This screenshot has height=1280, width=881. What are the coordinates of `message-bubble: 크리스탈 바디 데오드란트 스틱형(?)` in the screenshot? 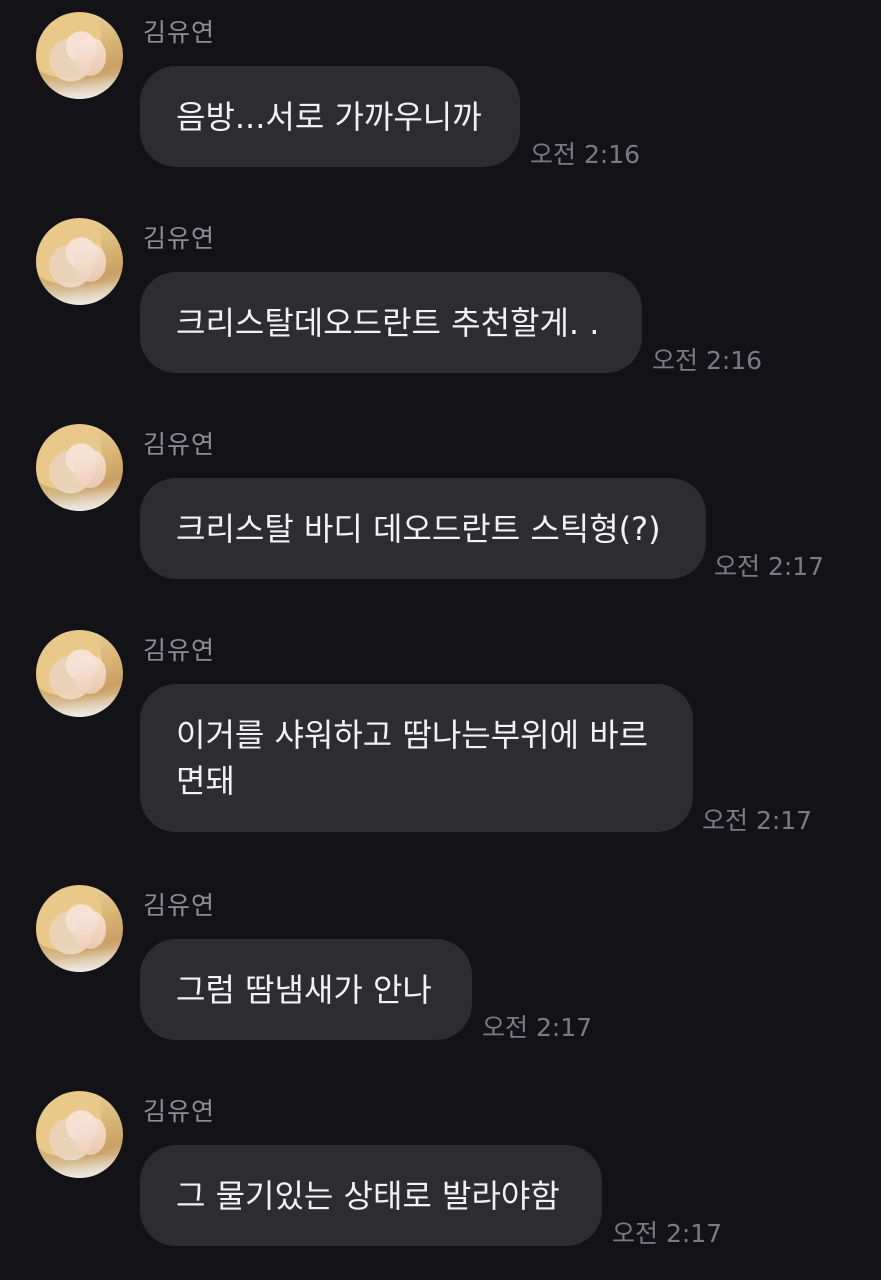 It's located at (423, 528).